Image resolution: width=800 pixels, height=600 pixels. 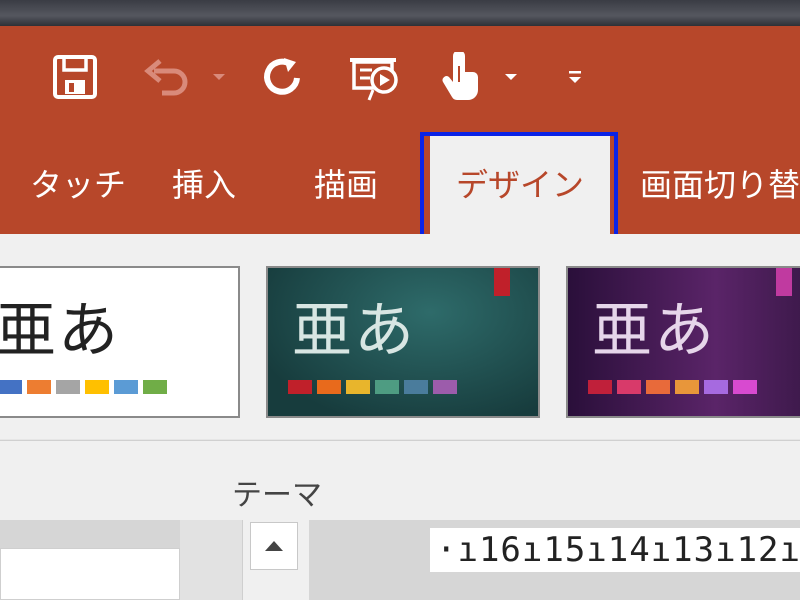 I want to click on touch-mode-dropdown, so click(x=511, y=77).